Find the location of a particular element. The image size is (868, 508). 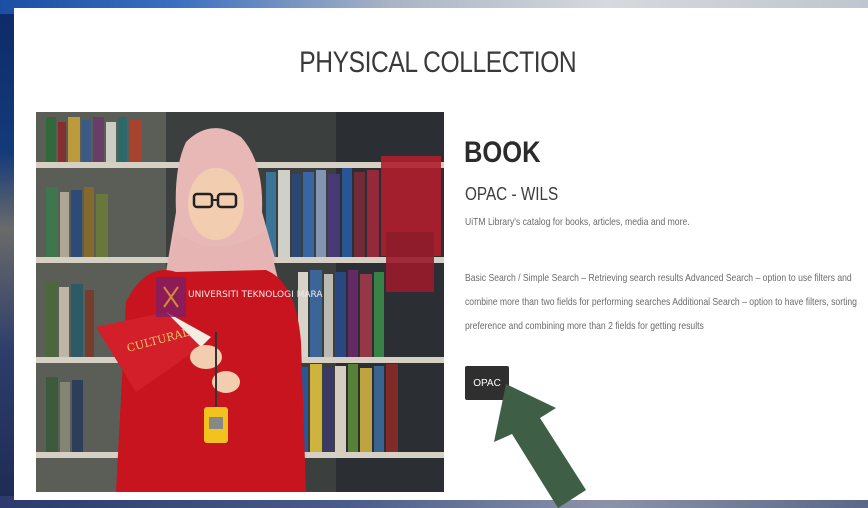

card-subheading: OPAC - WILS is located at coordinates (512, 194).